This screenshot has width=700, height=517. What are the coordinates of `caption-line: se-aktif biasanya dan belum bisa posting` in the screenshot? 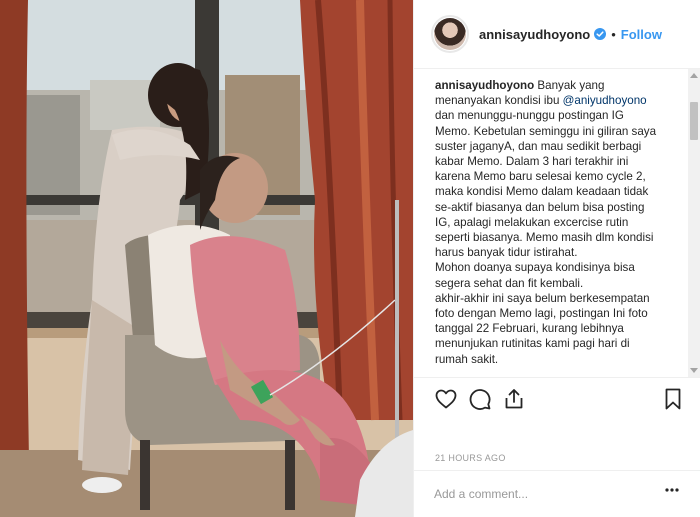 It's located at (559, 207).